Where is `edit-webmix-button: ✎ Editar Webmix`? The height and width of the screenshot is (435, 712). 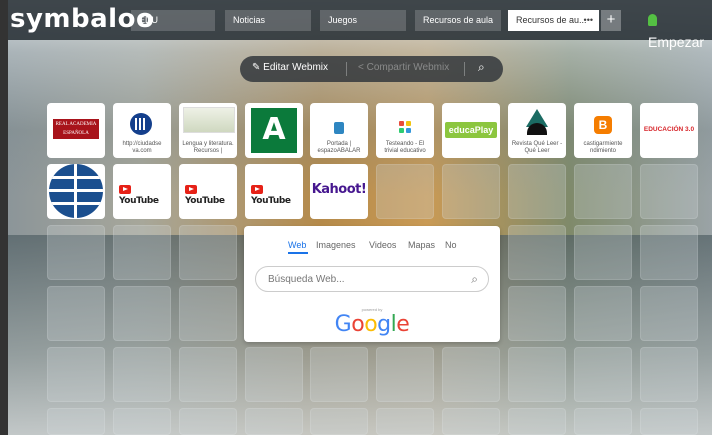 edit-webmix-button: ✎ Editar Webmix is located at coordinates (290, 67).